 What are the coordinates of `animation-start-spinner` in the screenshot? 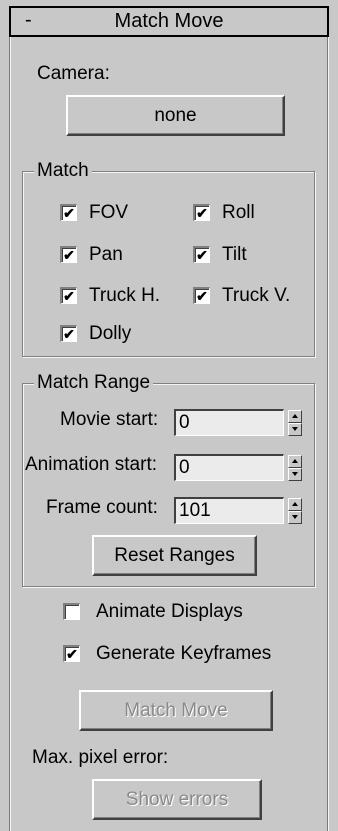 It's located at (295, 468).